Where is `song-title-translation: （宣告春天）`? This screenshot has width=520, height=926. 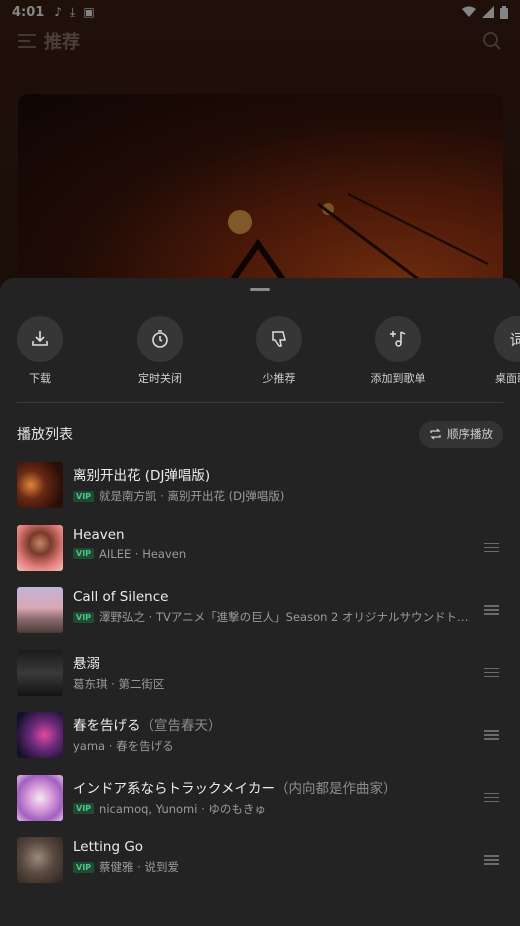
song-title-translation: （宣告春天） is located at coordinates (181, 726).